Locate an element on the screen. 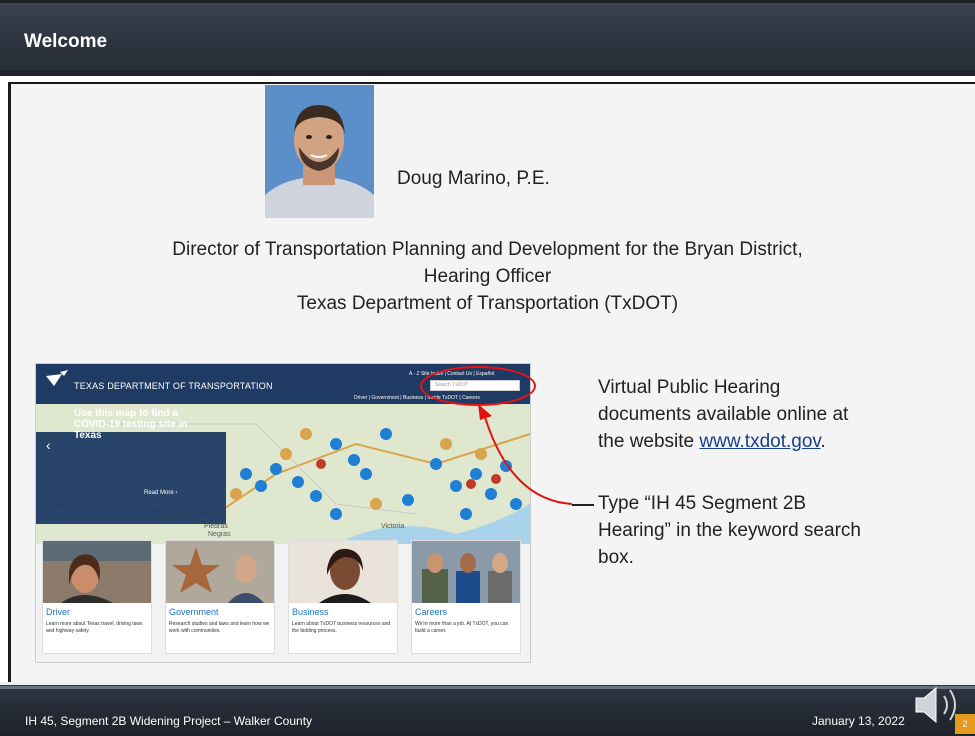  page-number-badge: 2 is located at coordinates (965, 724).